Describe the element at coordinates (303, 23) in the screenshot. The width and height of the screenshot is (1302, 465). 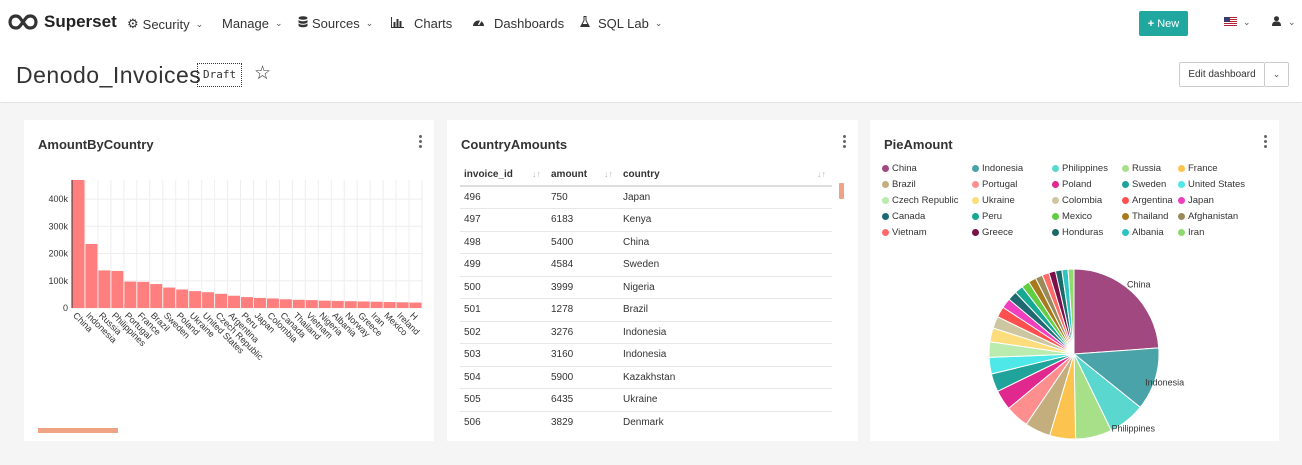
I see `database-icon` at that location.